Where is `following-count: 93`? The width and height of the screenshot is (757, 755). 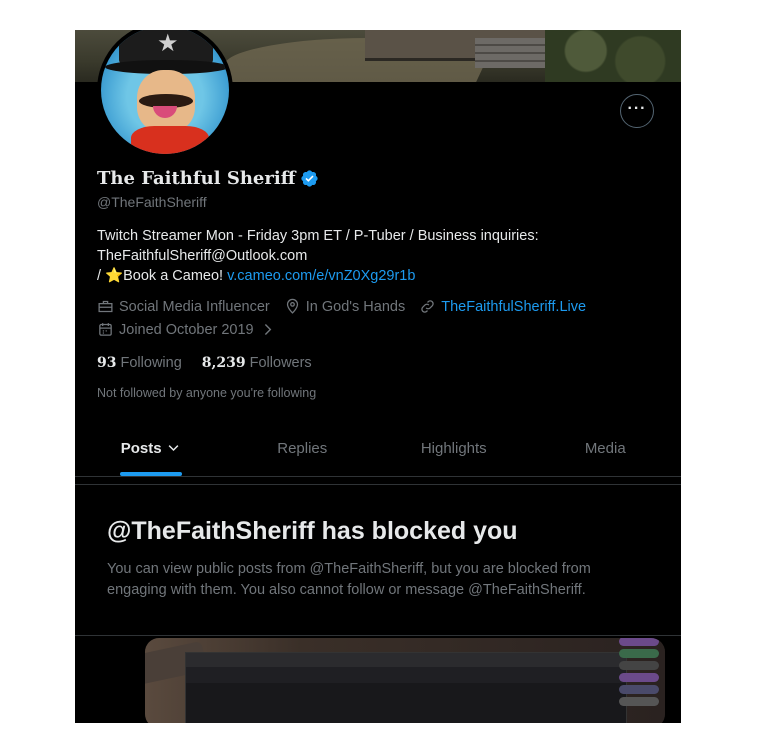 following-count: 93 is located at coordinates (107, 363).